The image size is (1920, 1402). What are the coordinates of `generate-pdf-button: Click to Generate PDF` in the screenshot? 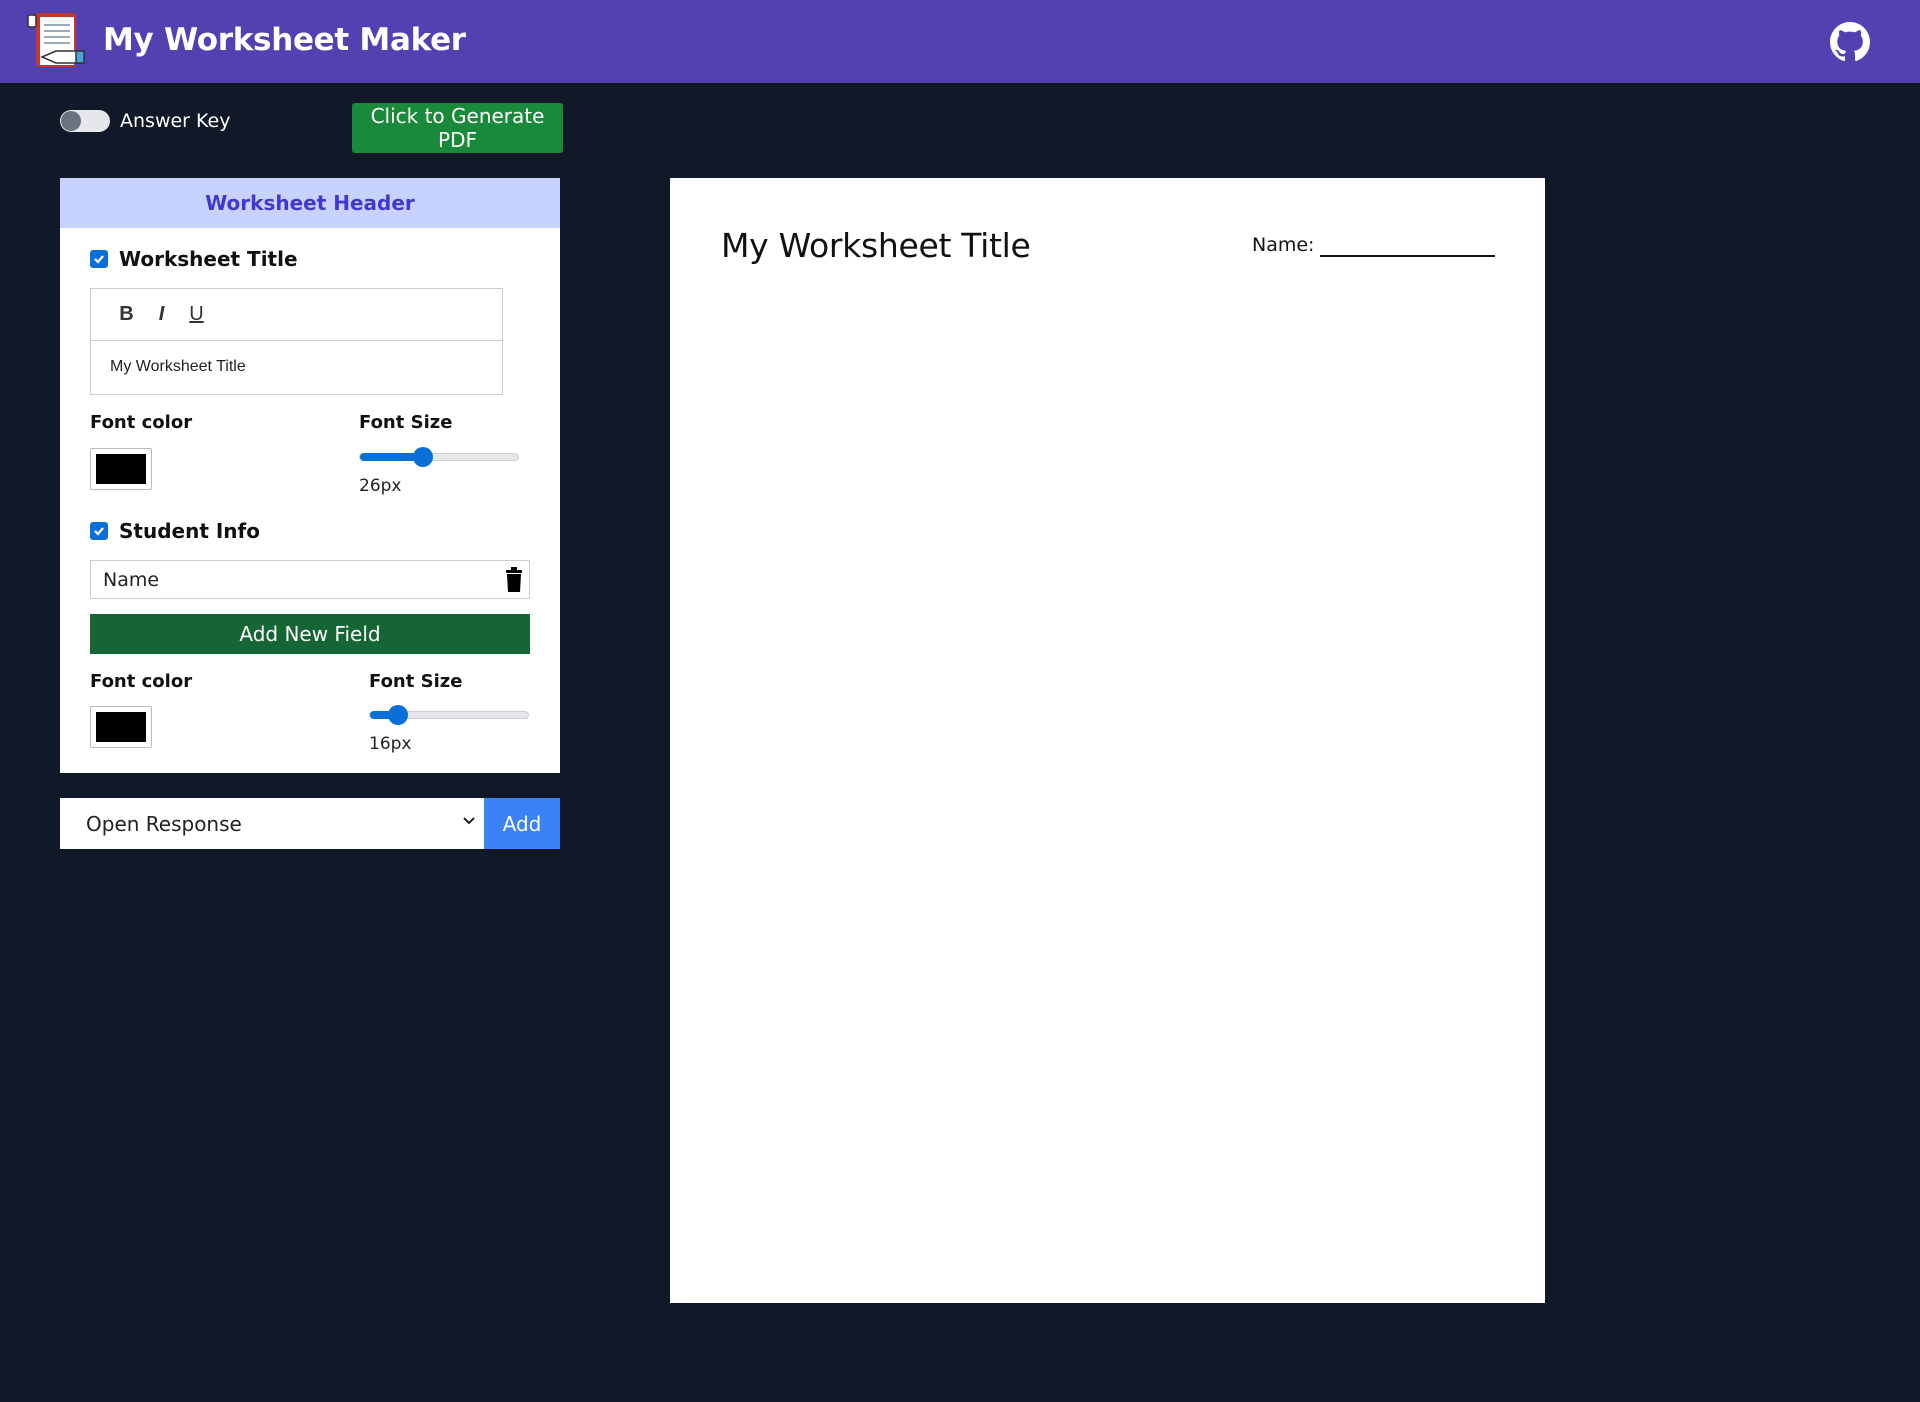 It's located at (457, 128).